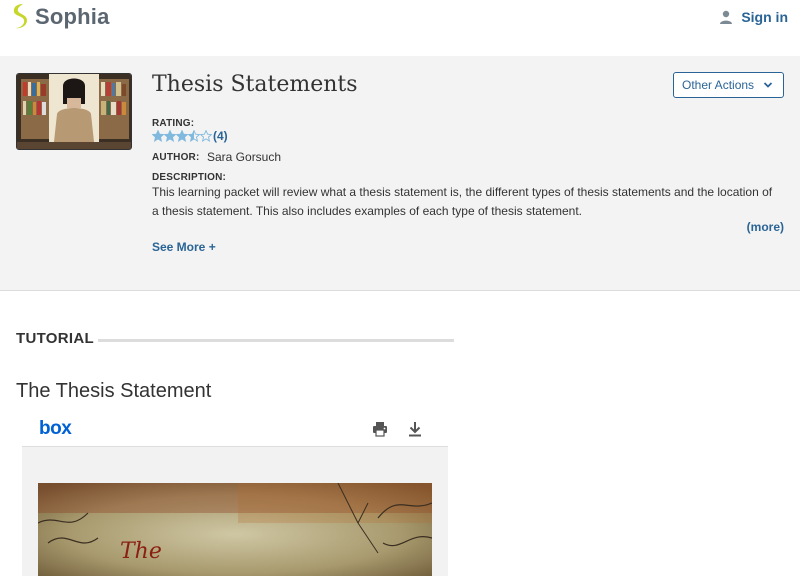 The image size is (800, 576). What do you see at coordinates (141, 551) in the screenshot?
I see `document-title-fragment: The` at bounding box center [141, 551].